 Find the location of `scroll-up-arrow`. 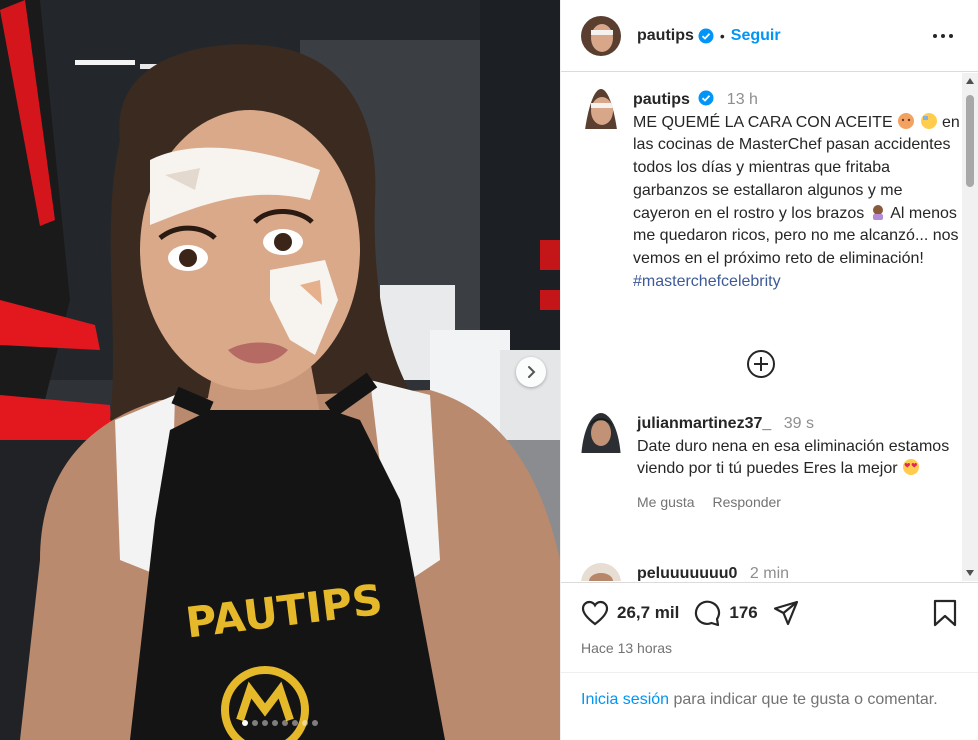

scroll-up-arrow is located at coordinates (970, 81).